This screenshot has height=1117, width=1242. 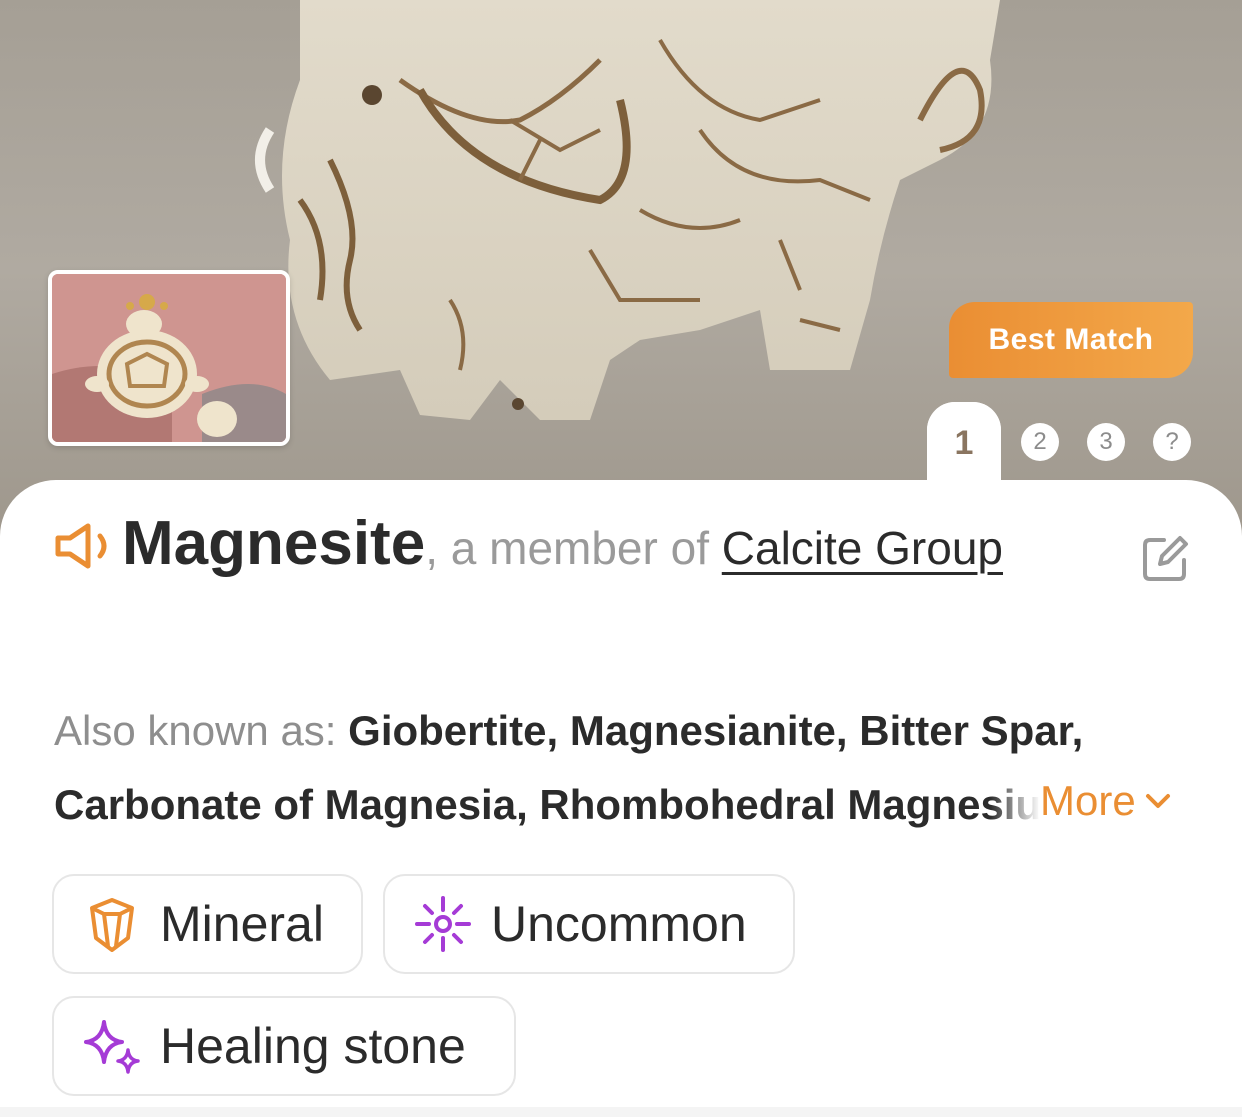 I want to click on turtle-pendant-image, so click(x=169, y=358).